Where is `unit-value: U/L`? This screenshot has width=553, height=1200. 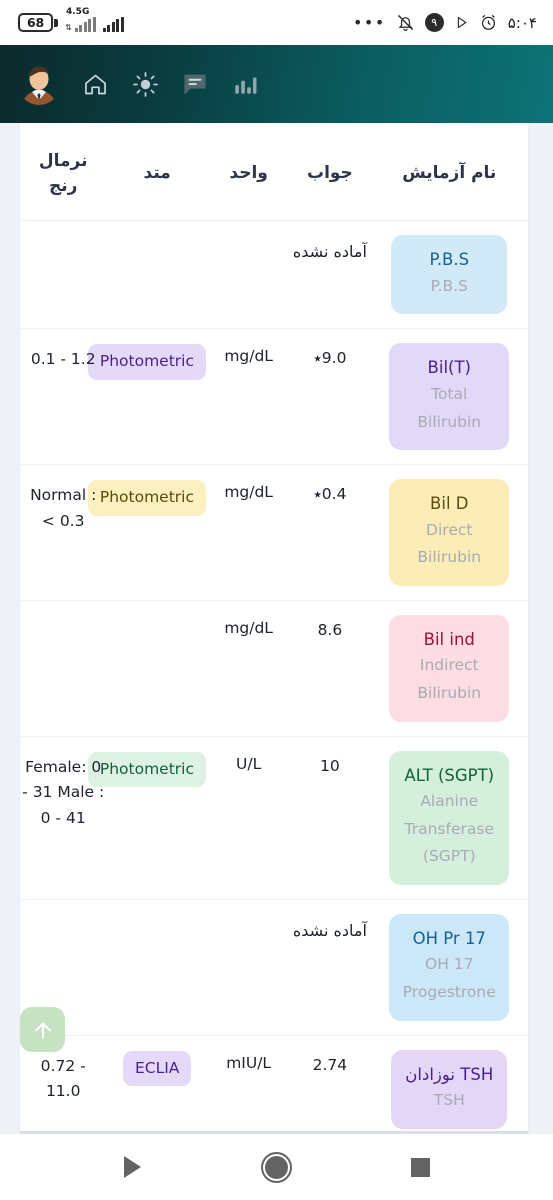
unit-value: U/L is located at coordinates (249, 763).